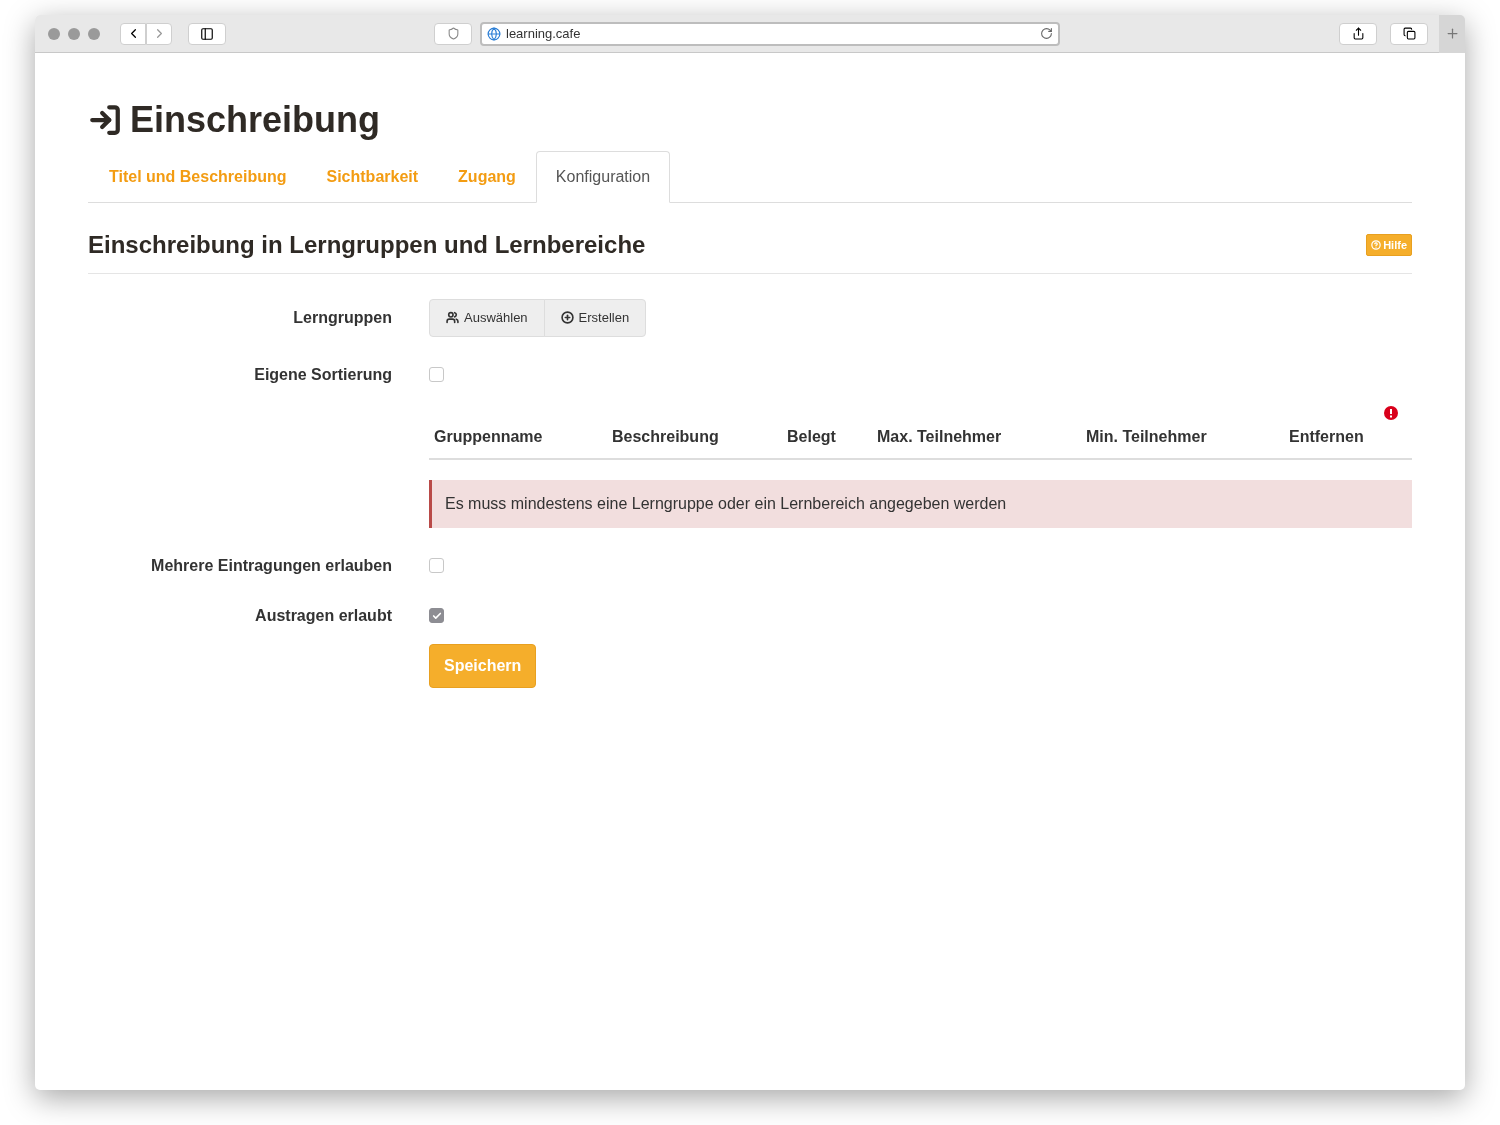 The image size is (1500, 1125). What do you see at coordinates (1326, 436) in the screenshot?
I see `column-header: Entfernen` at bounding box center [1326, 436].